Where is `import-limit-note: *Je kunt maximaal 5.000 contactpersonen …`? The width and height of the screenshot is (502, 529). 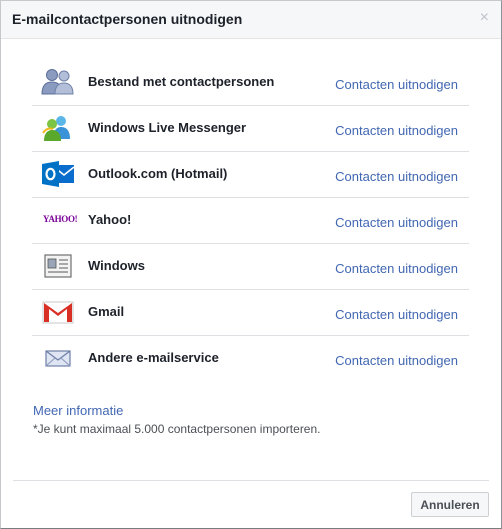 import-limit-note: *Je kunt maximaal 5.000 contactpersonen … is located at coordinates (177, 429).